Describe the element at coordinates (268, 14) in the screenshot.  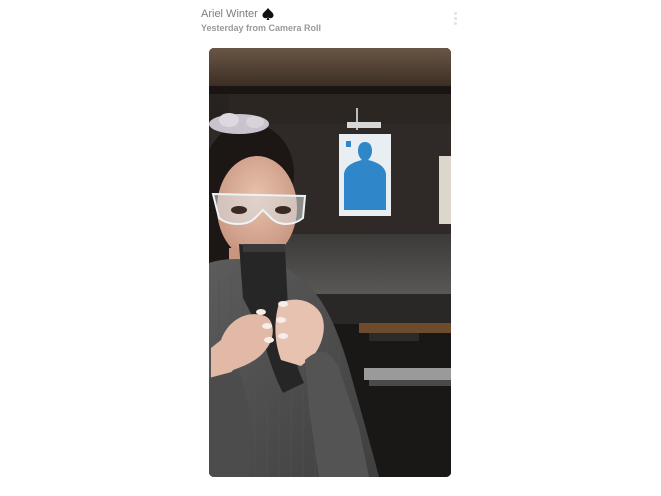
I see `spade-icon` at that location.